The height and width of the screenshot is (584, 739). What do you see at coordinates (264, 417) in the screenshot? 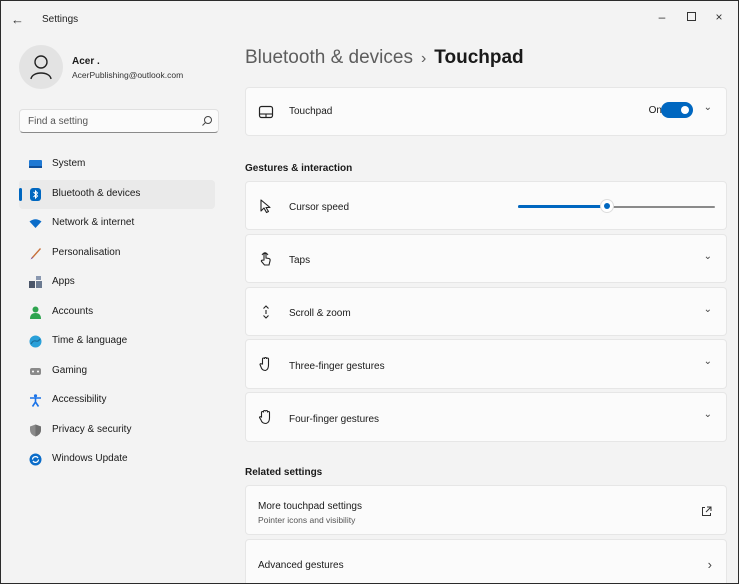
I see `four-finger-icon` at bounding box center [264, 417].